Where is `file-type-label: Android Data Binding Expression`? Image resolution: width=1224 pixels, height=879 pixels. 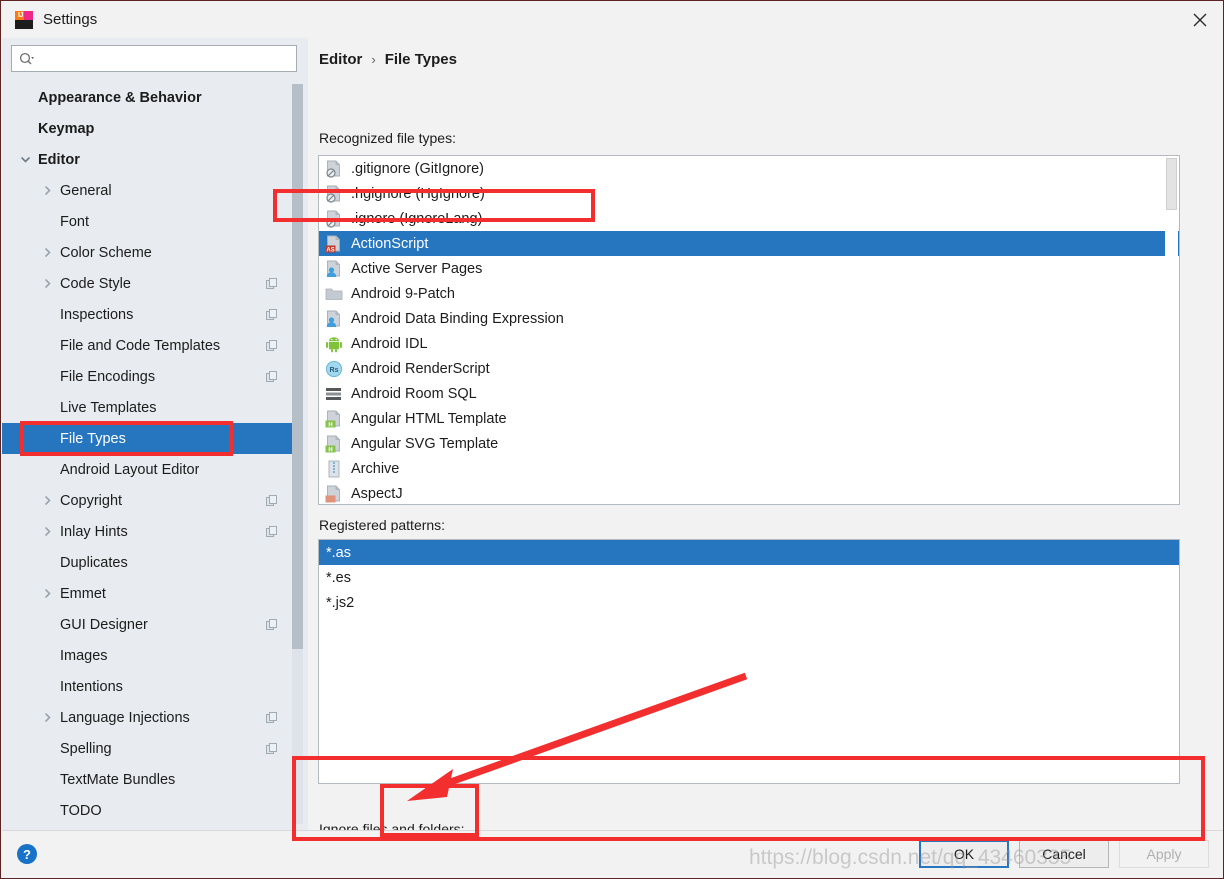 file-type-label: Android Data Binding Expression is located at coordinates (457, 318).